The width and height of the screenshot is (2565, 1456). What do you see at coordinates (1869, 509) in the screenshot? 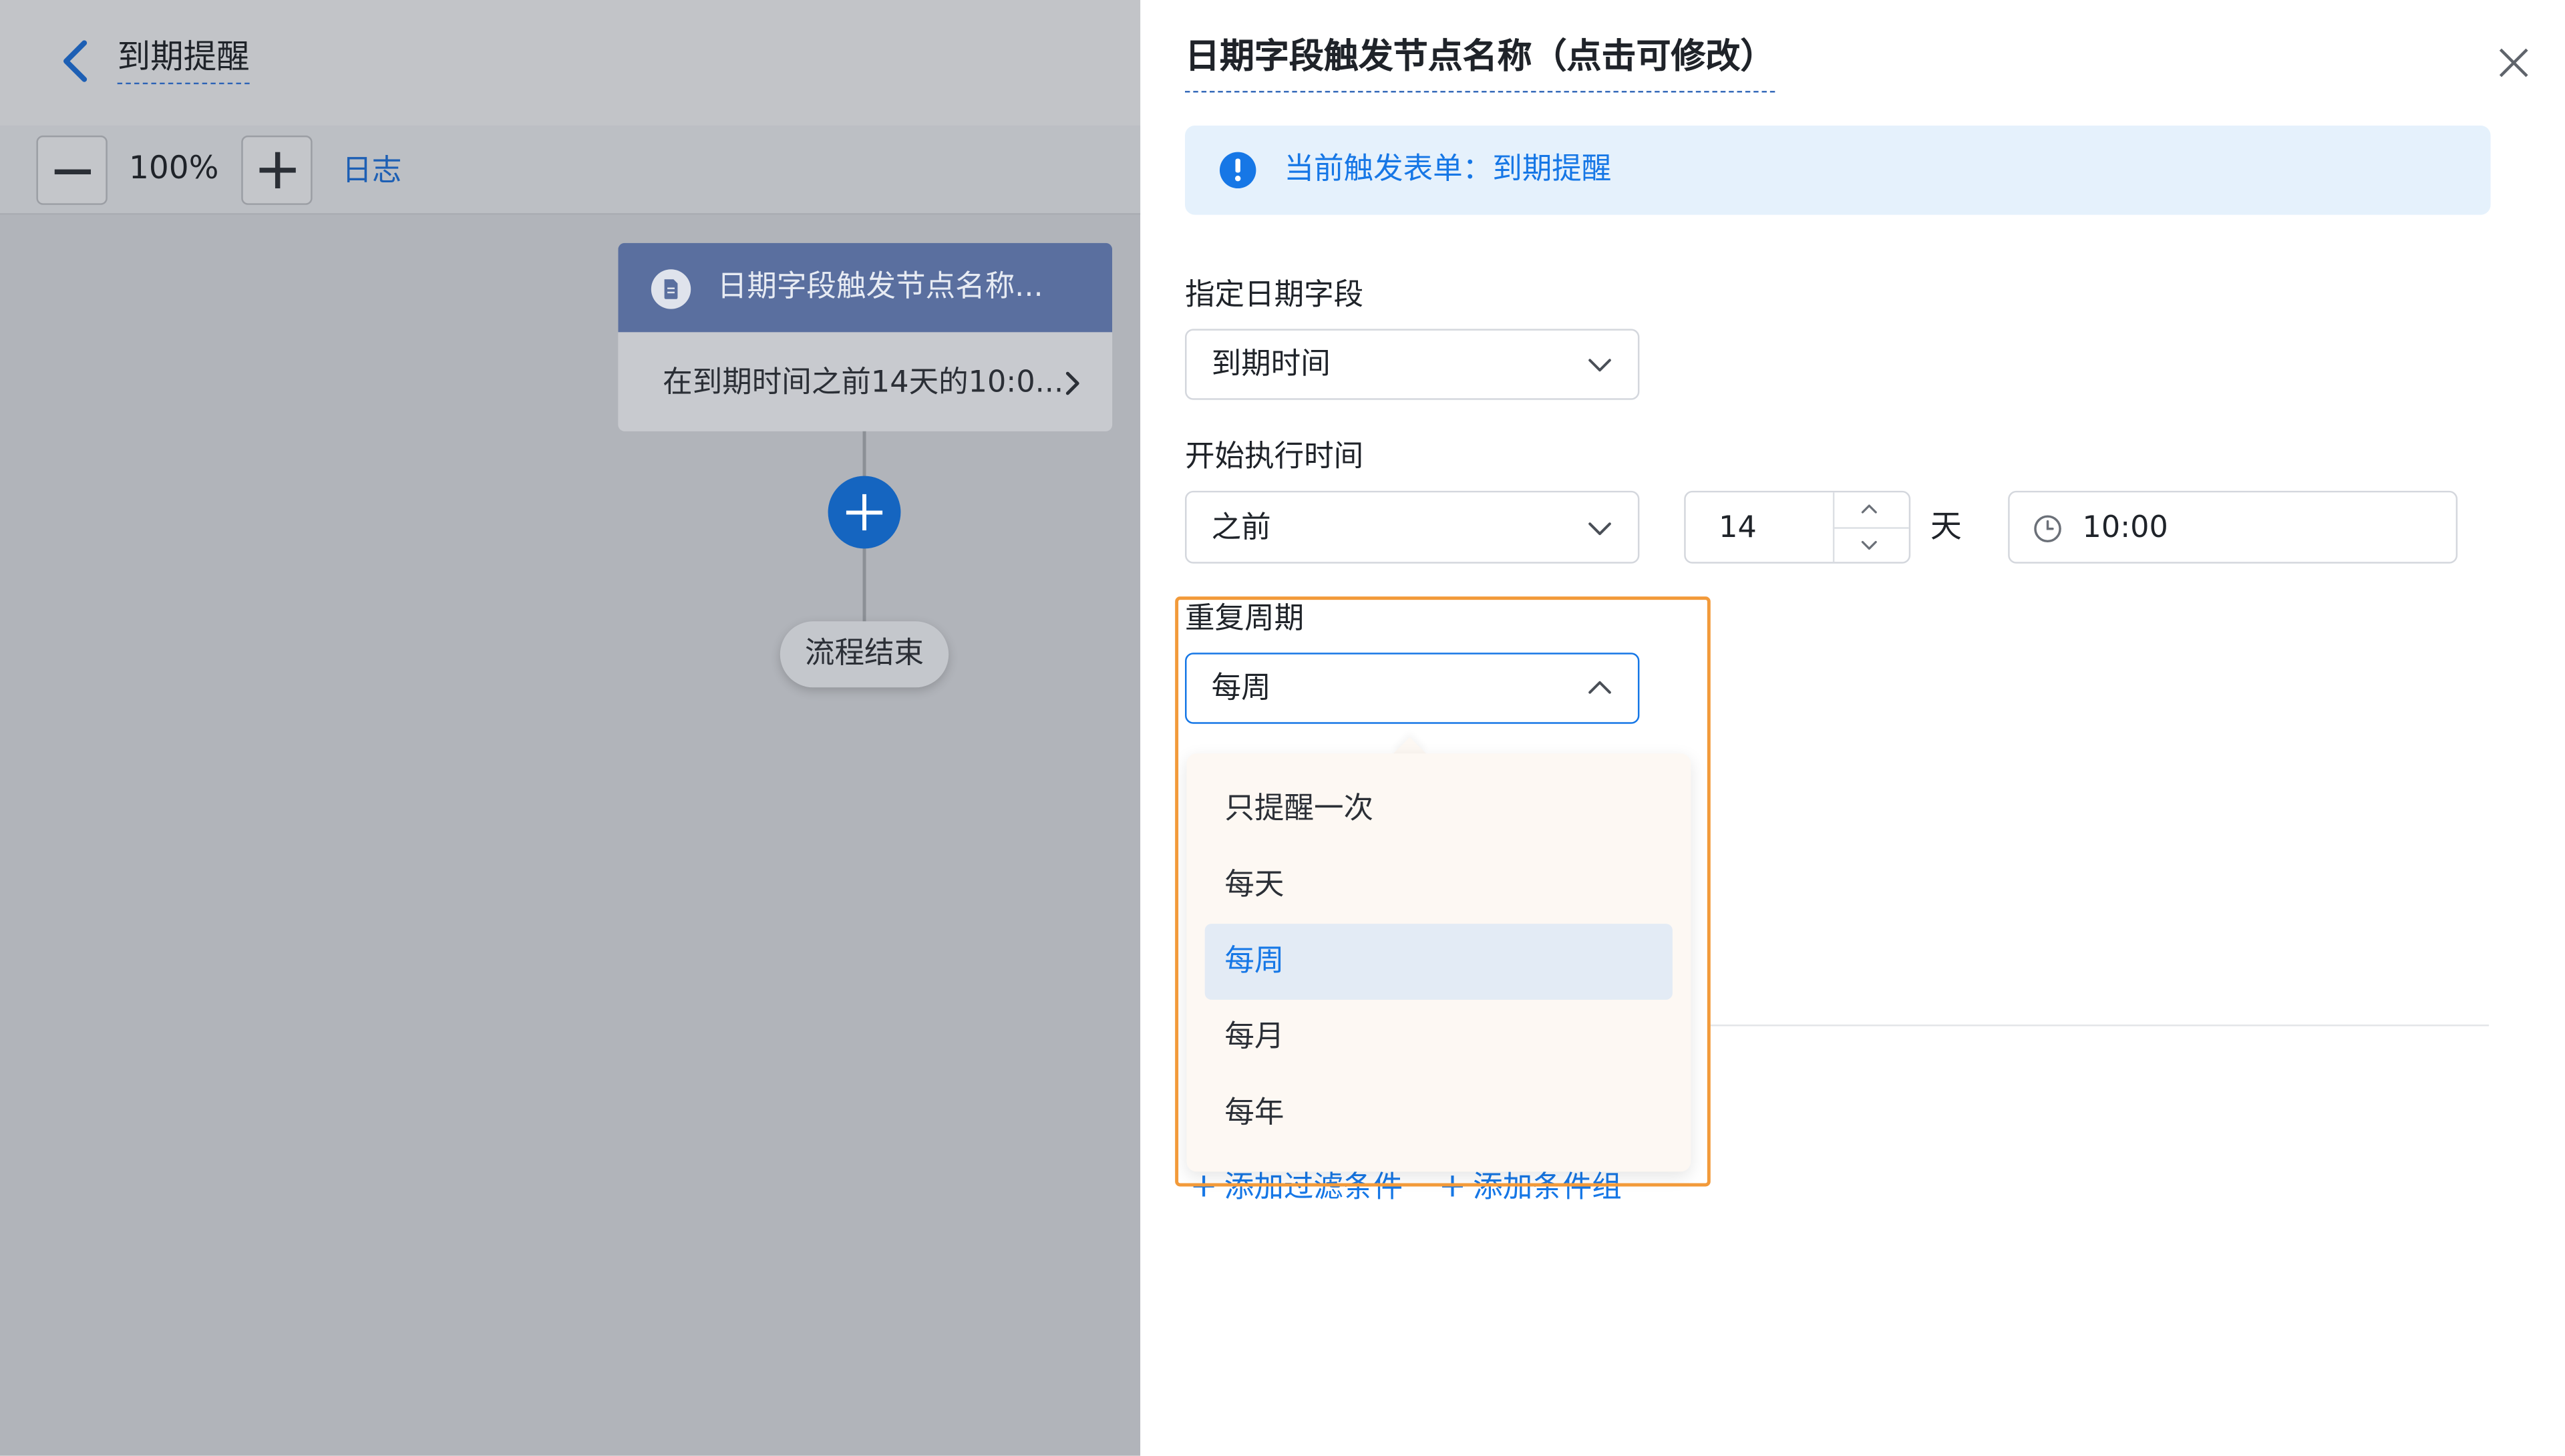
I see `chevron-up-icon` at bounding box center [1869, 509].